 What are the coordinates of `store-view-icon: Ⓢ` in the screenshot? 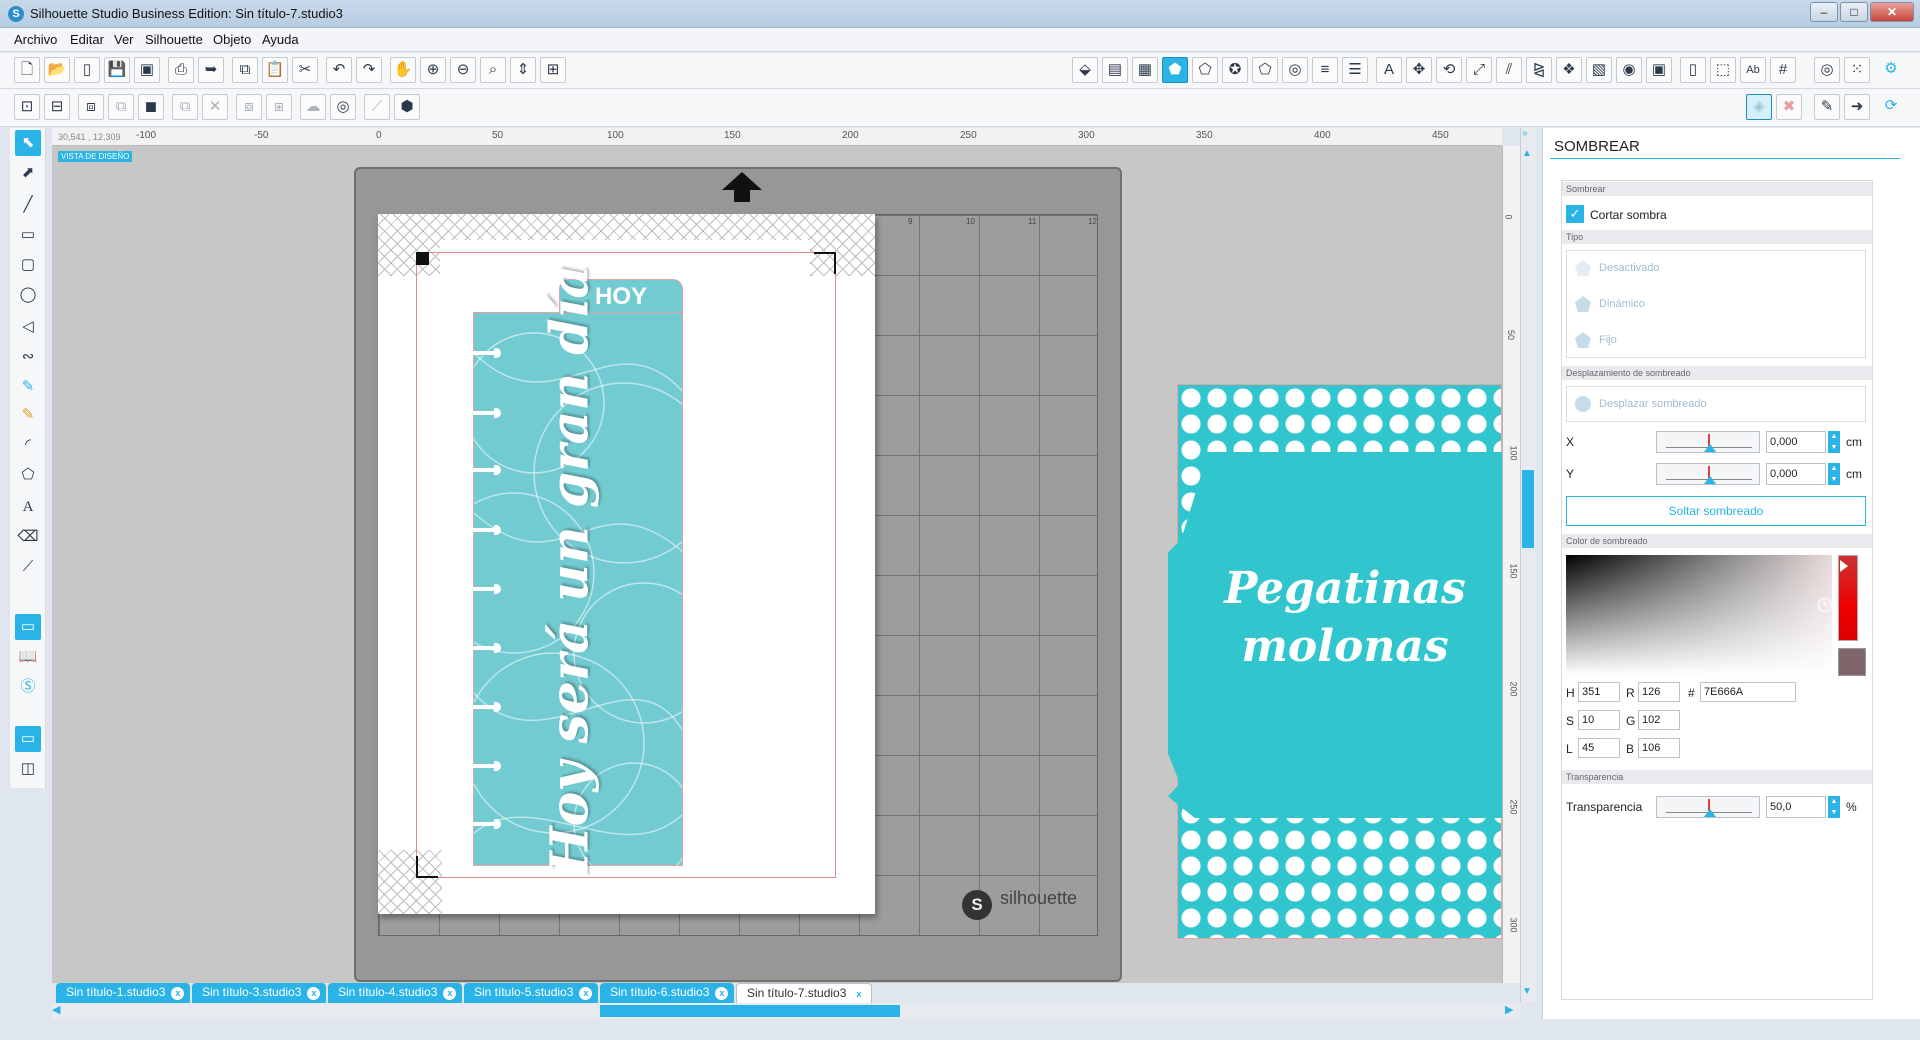 It's located at (28, 687).